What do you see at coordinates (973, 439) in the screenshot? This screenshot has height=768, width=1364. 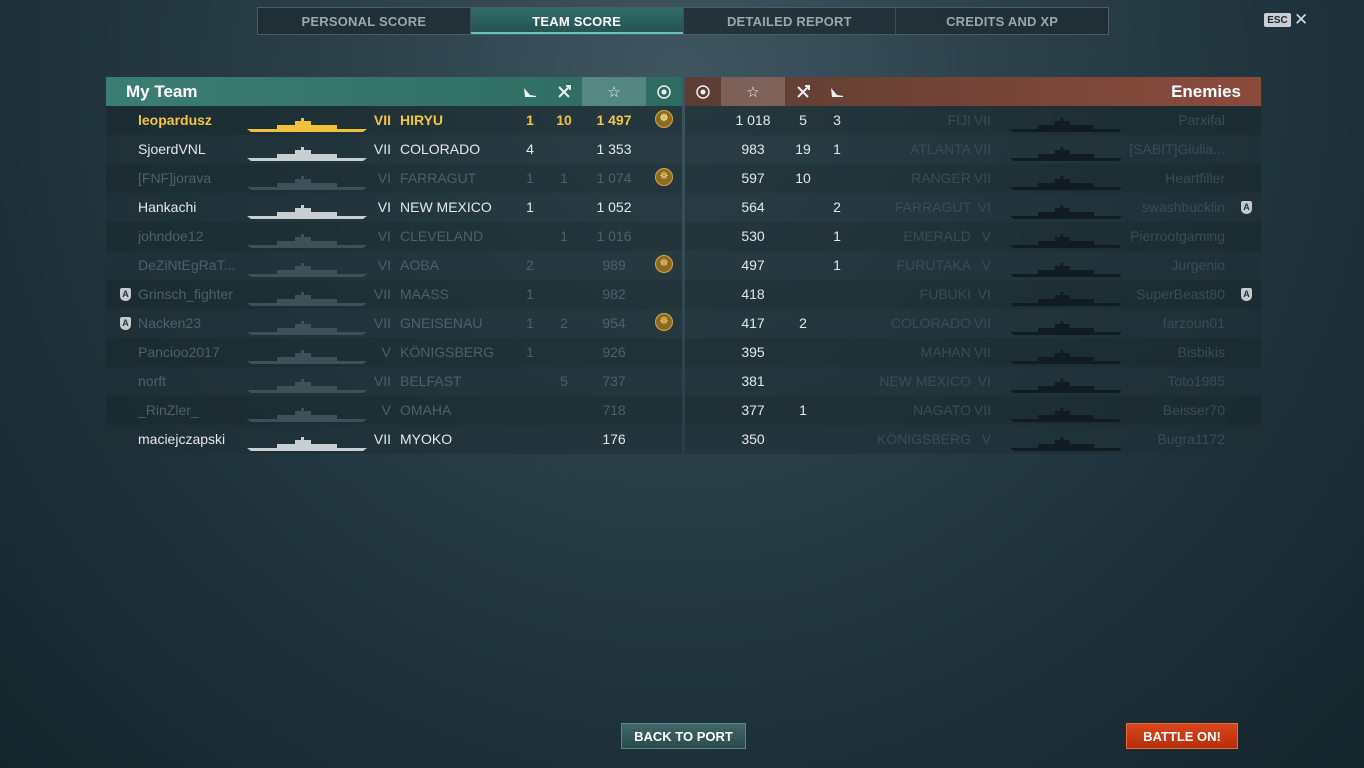 I see `enemy-row: 350 KÖNIGSBERG V Bugra1172` at bounding box center [973, 439].